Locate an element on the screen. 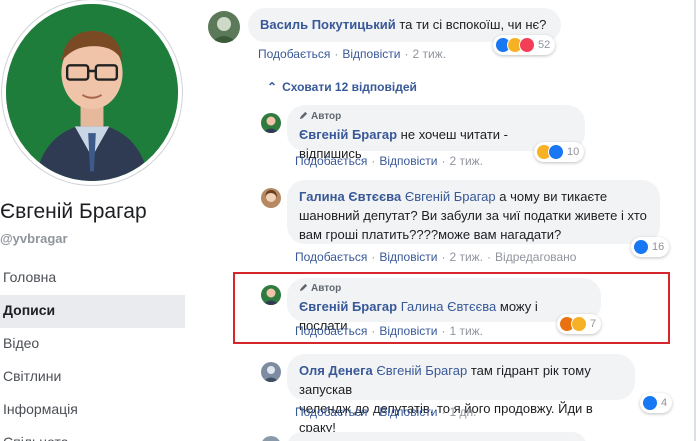 This screenshot has height=441, width=696. reply-author: Оля Денега is located at coordinates (336, 370).